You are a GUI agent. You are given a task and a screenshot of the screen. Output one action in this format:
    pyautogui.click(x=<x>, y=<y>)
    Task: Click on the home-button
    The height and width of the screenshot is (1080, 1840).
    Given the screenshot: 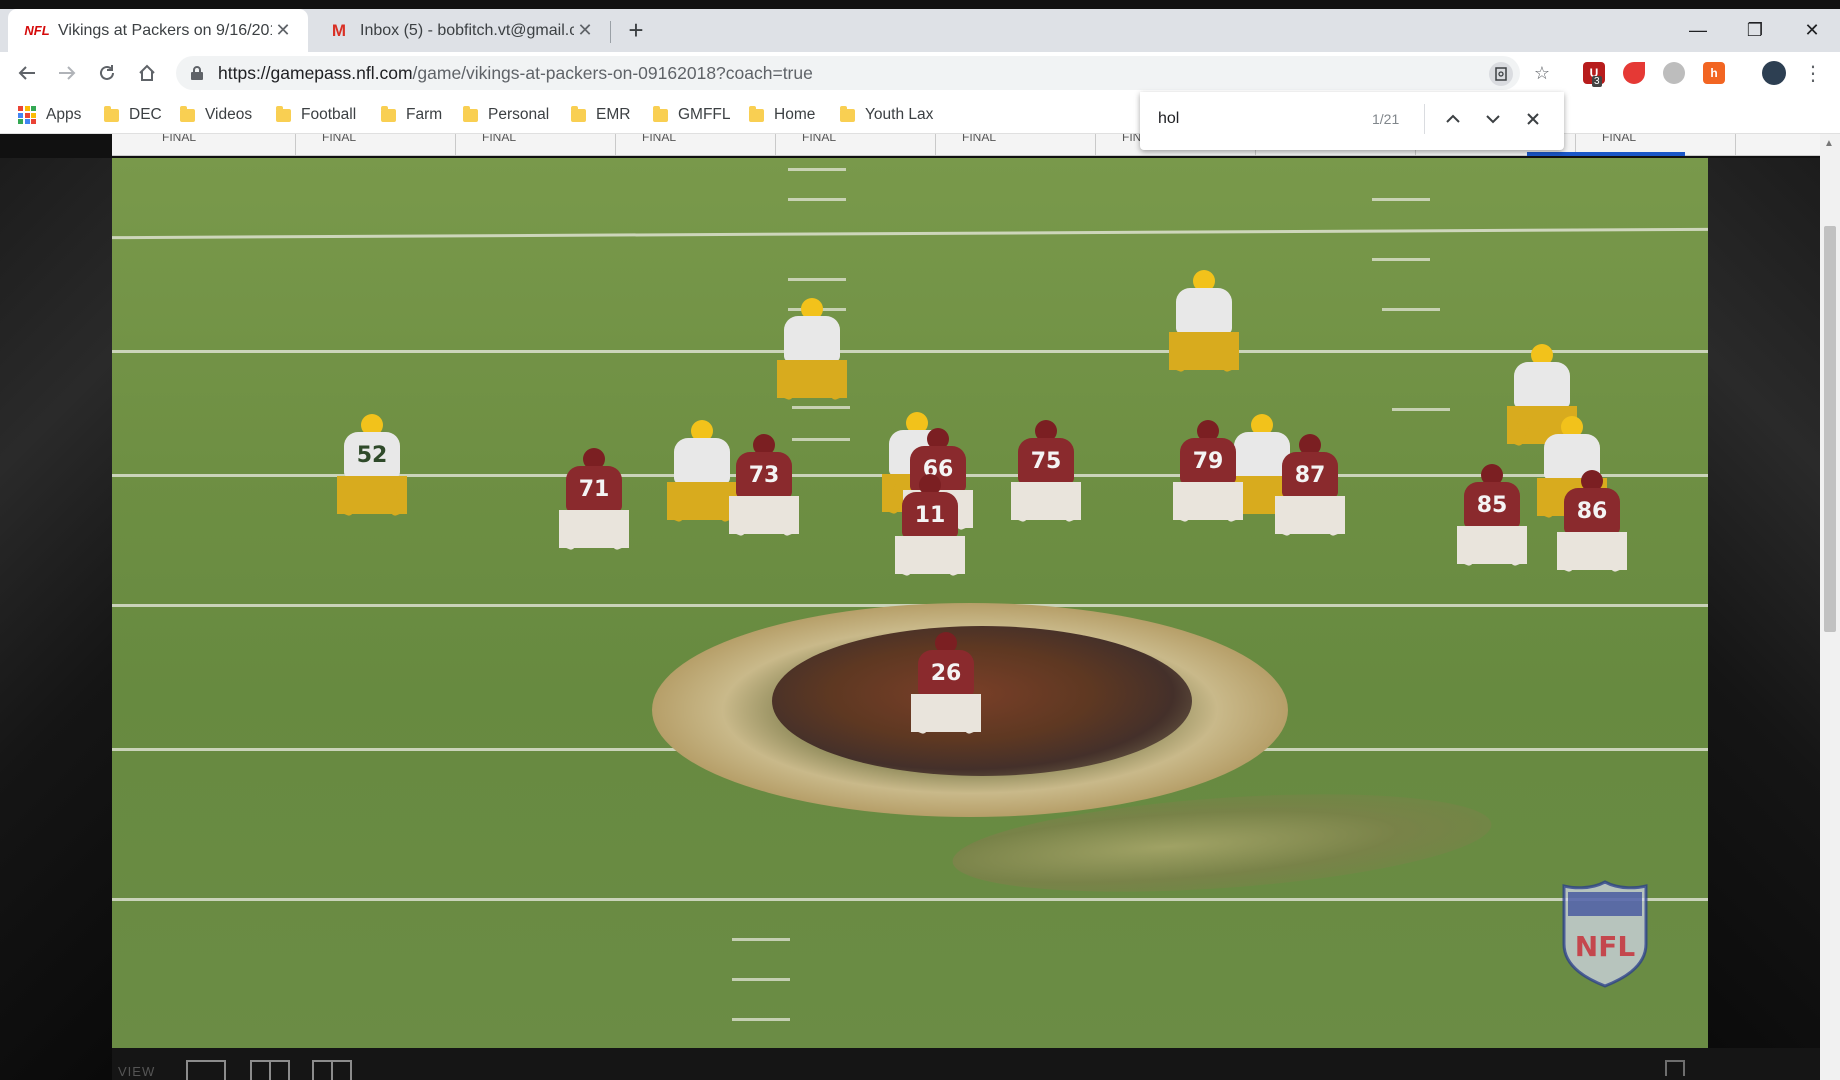 What is the action you would take?
    pyautogui.click(x=147, y=73)
    